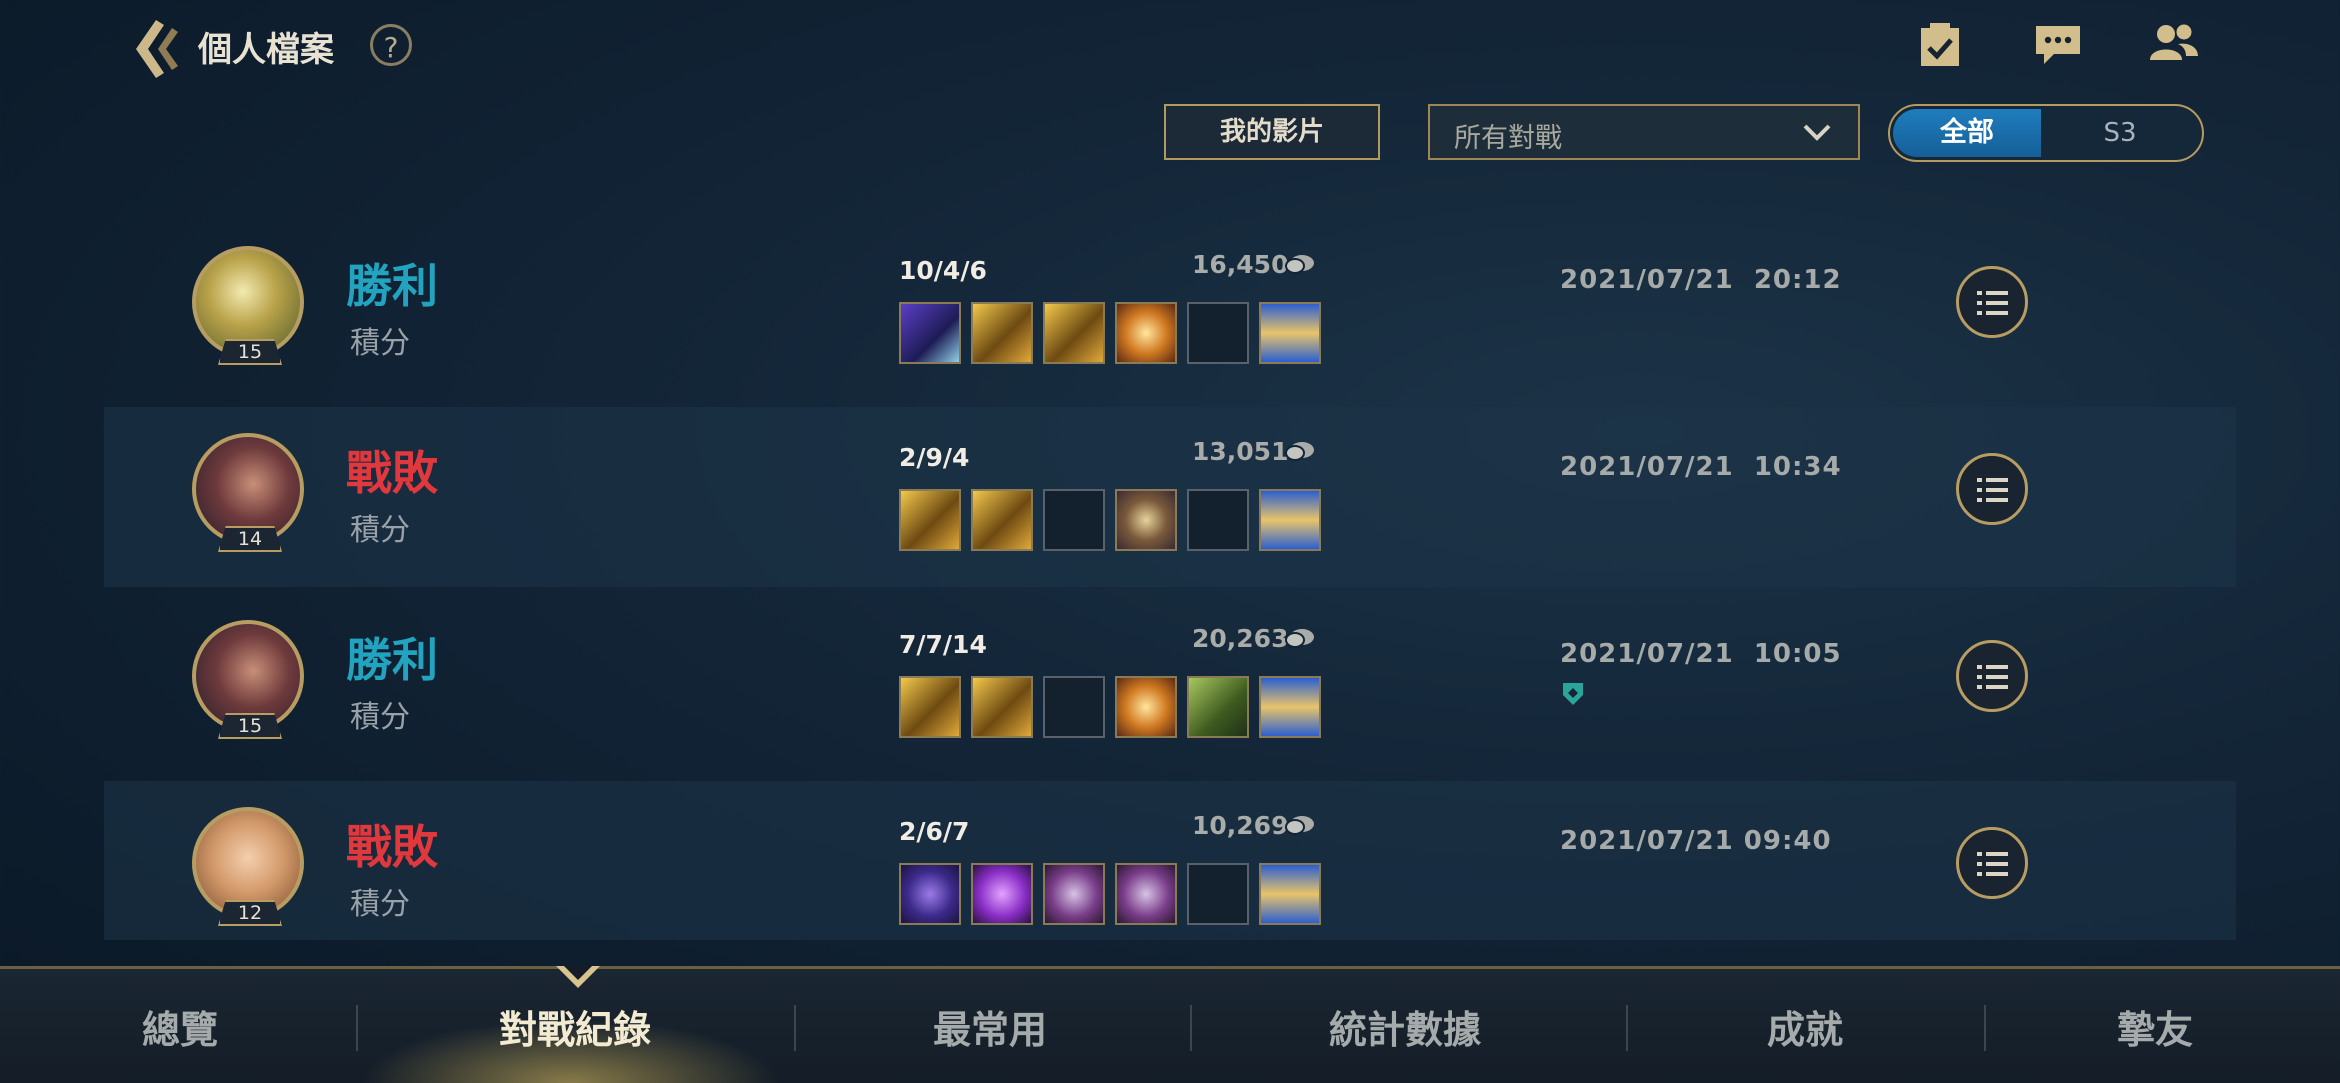 Image resolution: width=2340 pixels, height=1083 pixels. Describe the element at coordinates (1170, 860) in the screenshot. I see `match-row: 12 戰敗積分 2/6/7 10,269 2021/07/21 09:40` at that location.